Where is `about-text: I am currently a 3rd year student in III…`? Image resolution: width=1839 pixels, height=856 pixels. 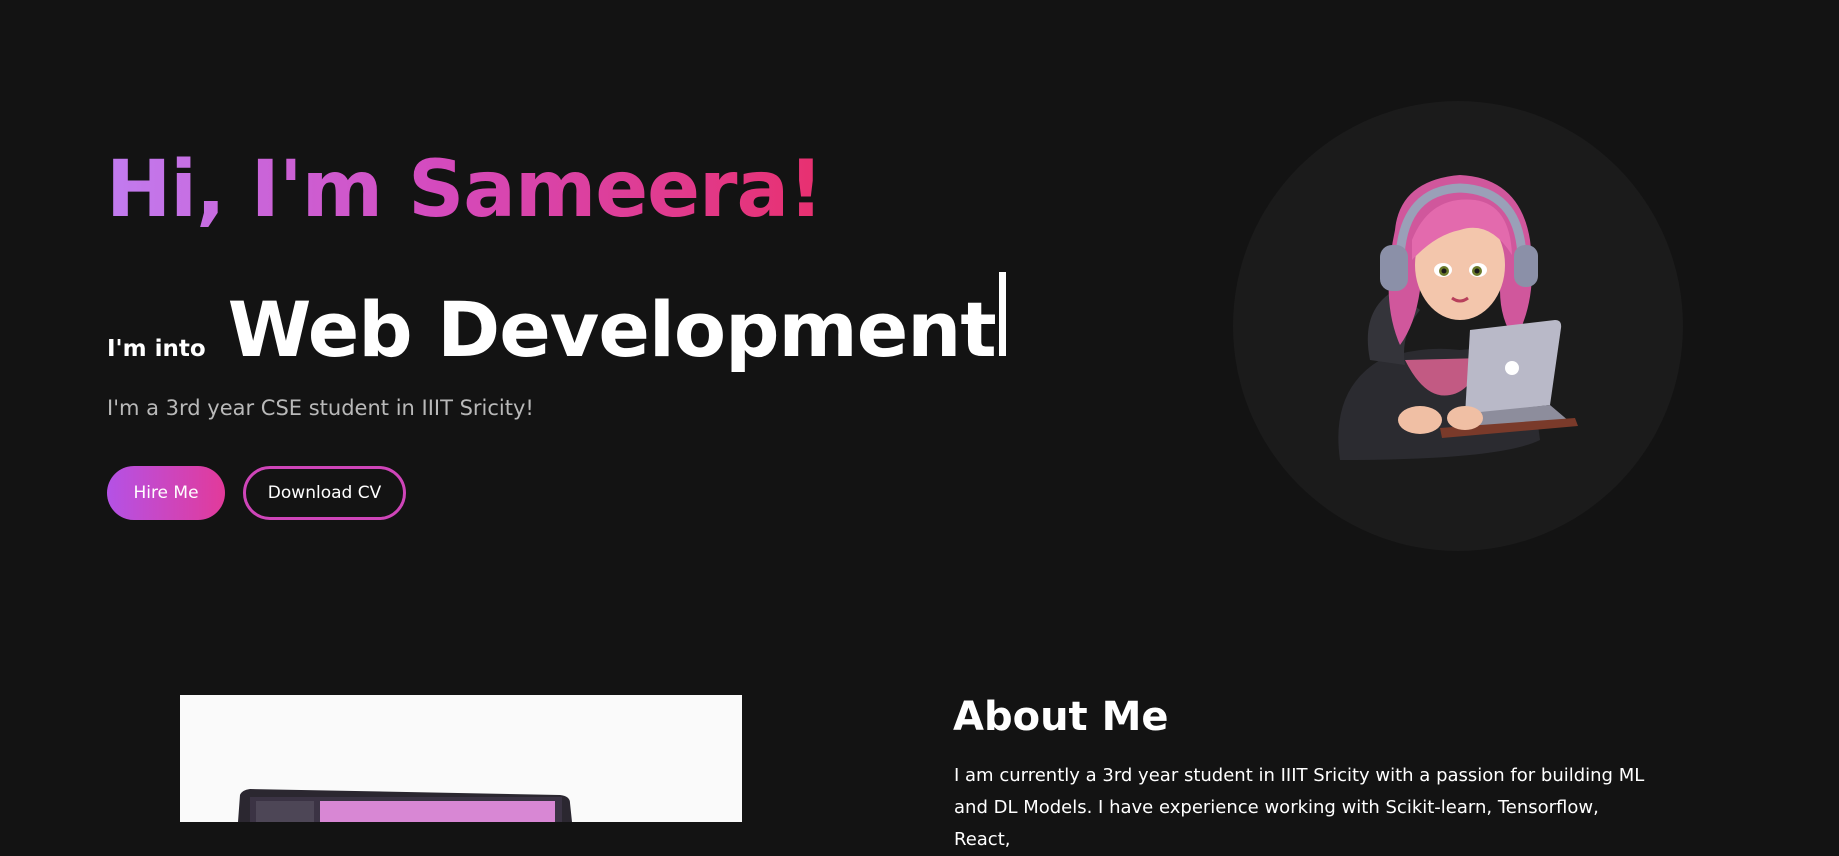 about-text: I am currently a 3rd year student in III… is located at coordinates (1299, 807).